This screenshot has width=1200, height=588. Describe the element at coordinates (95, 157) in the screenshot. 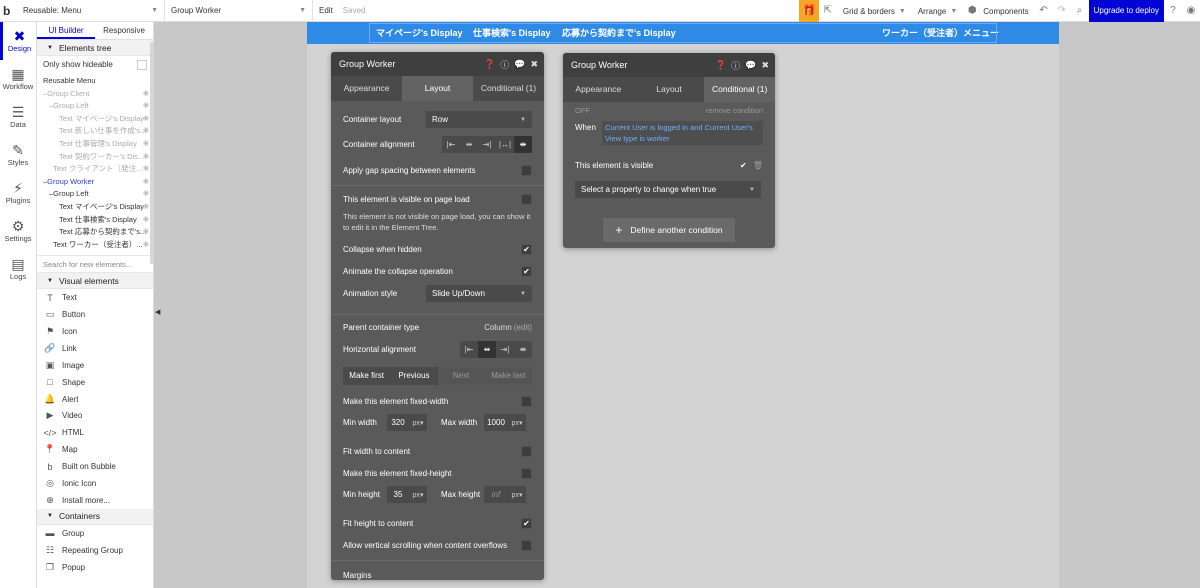

I see `tree-item: Text 契約ワーカー's Dis... ◉` at that location.